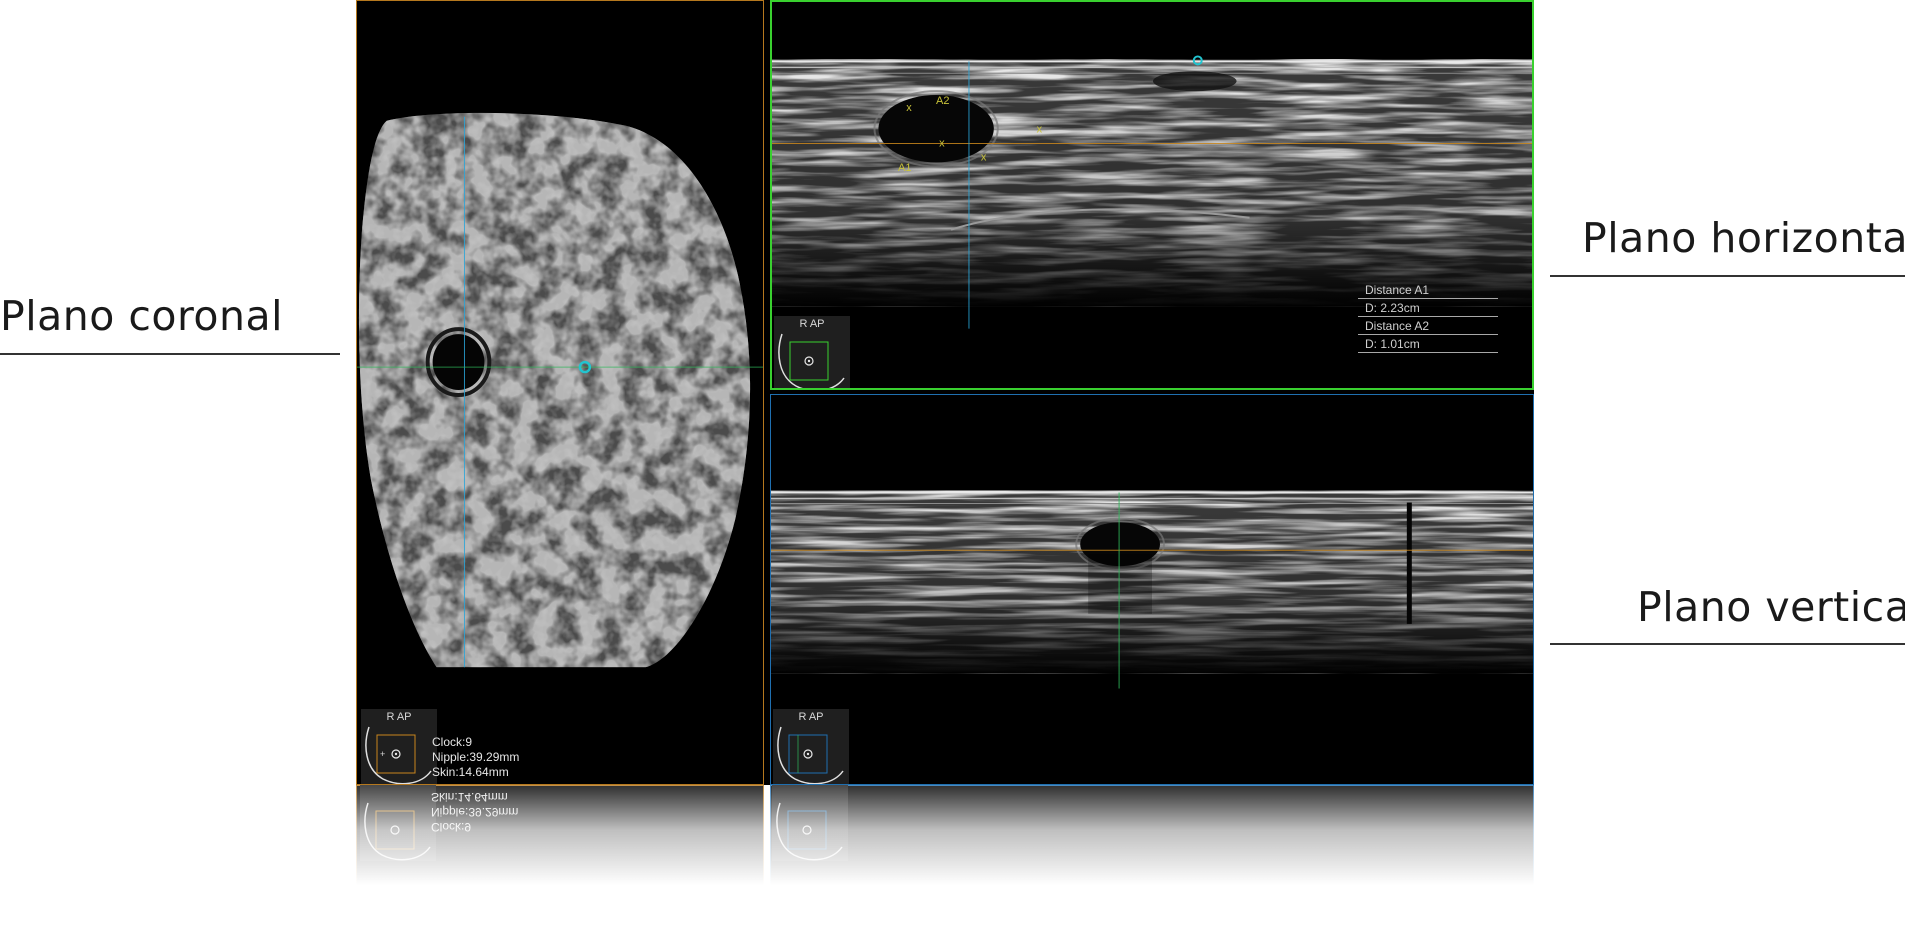 The height and width of the screenshot is (945, 1905). I want to click on coronal-scan-image, so click(560, 390).